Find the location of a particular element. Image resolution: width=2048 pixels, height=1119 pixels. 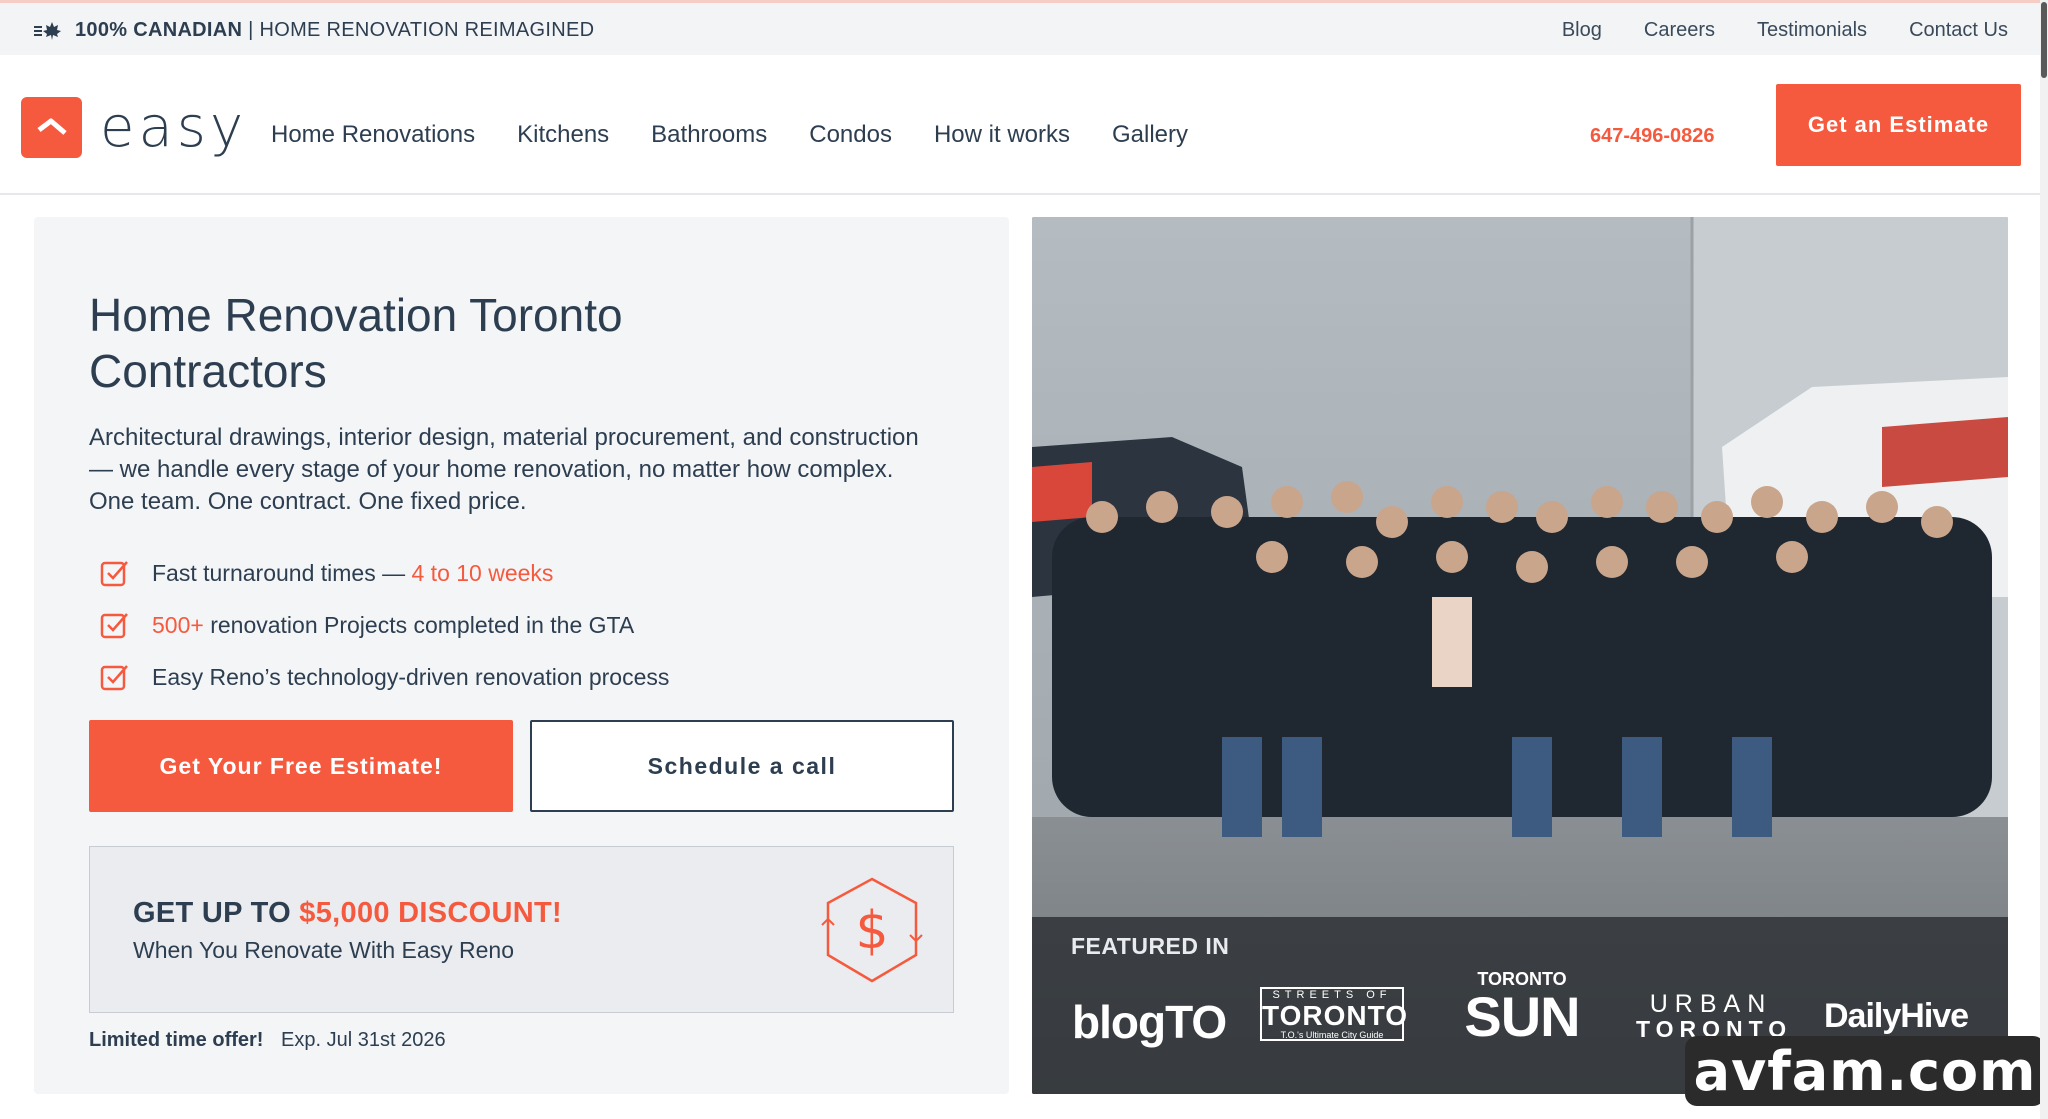

logo: easy is located at coordinates (134, 127).